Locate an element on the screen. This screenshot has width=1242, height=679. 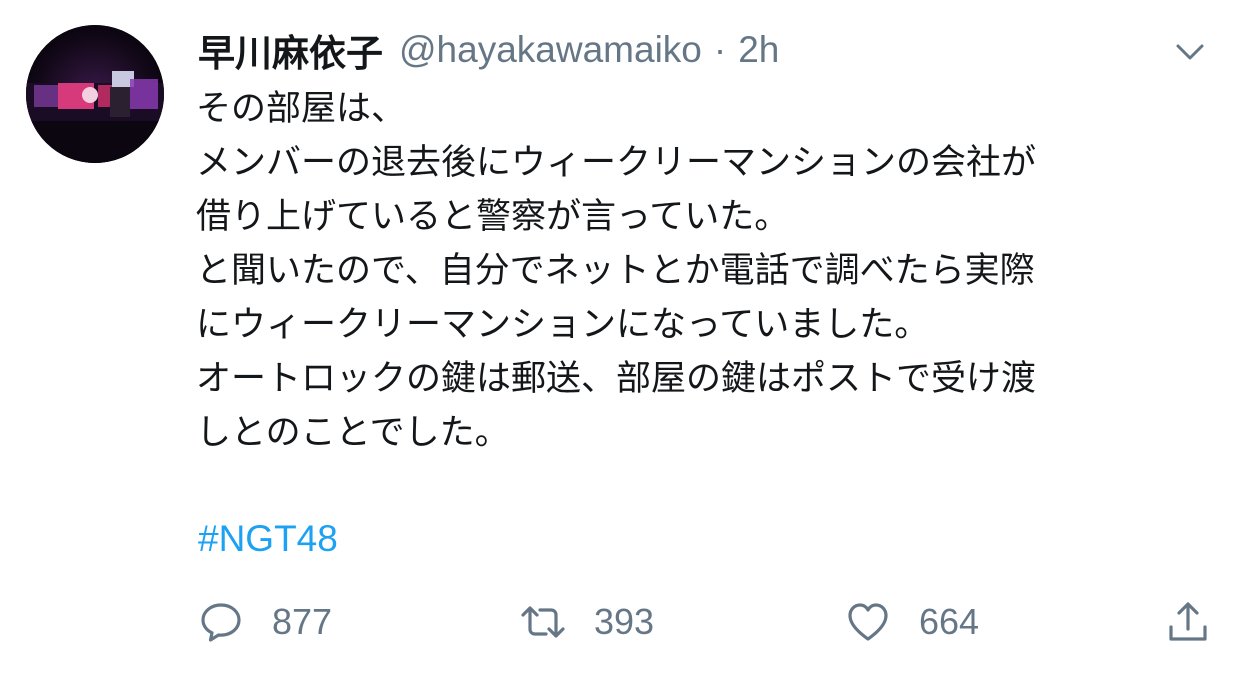
retweet-count: 393 is located at coordinates (624, 621).